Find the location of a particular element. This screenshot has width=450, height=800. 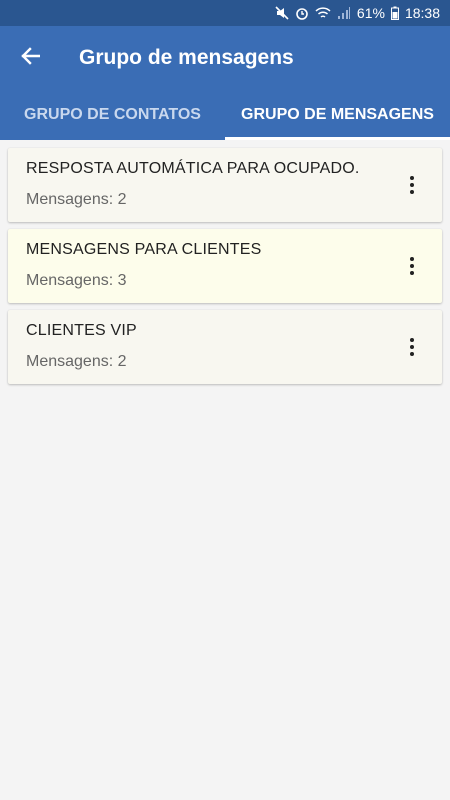

tab-grupo-de-mensagens: GRUPO DE MENSAGENS is located at coordinates (337, 115).